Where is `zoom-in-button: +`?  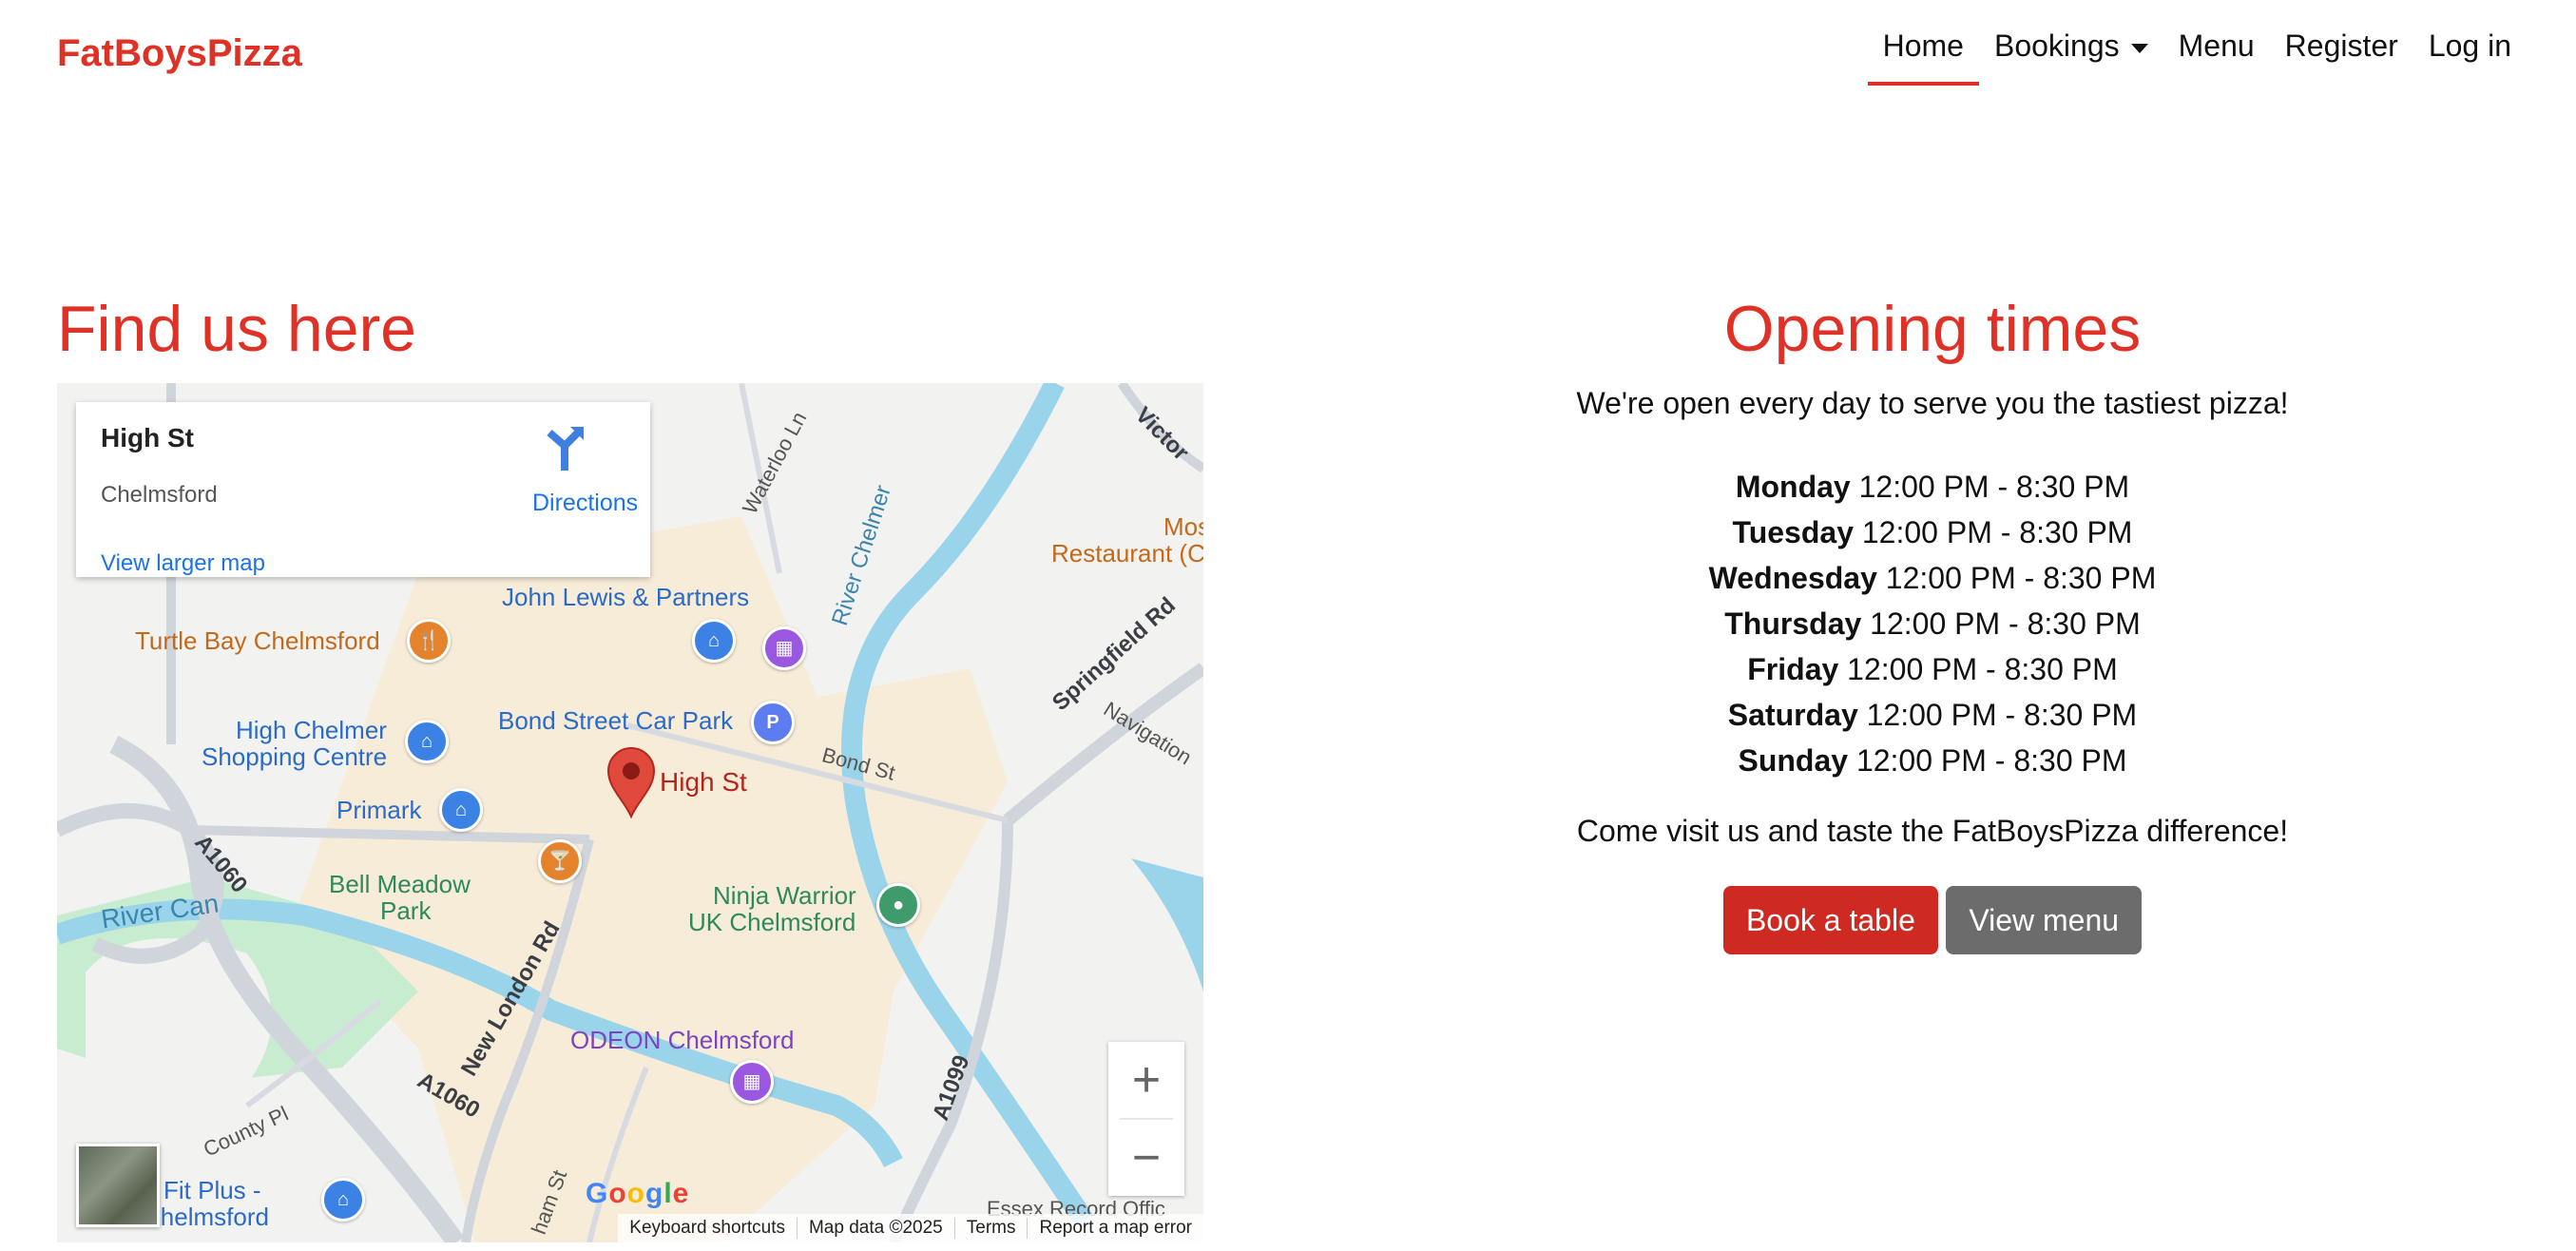
zoom-in-button: + is located at coordinates (1146, 1080).